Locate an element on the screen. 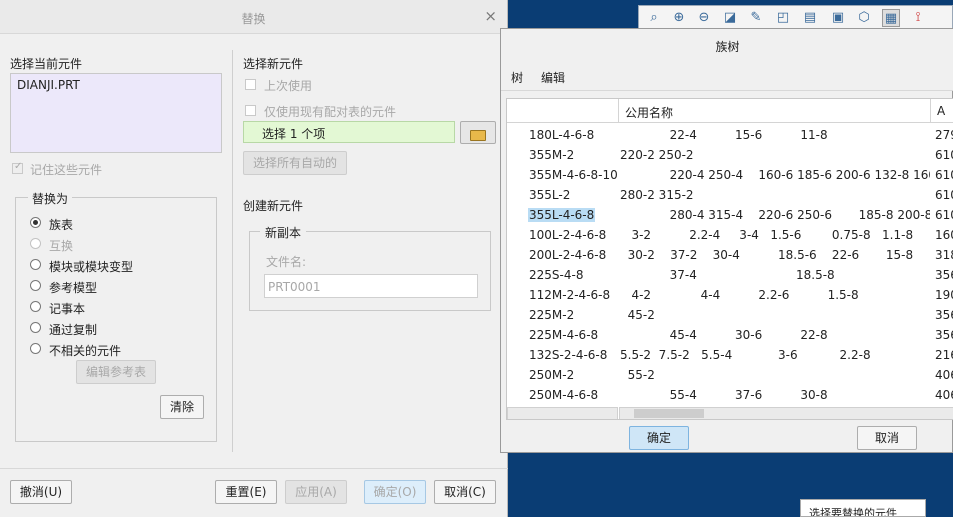 This screenshot has height=517, width=953. option-ref-model-label: 参考模型 is located at coordinates (73, 287).